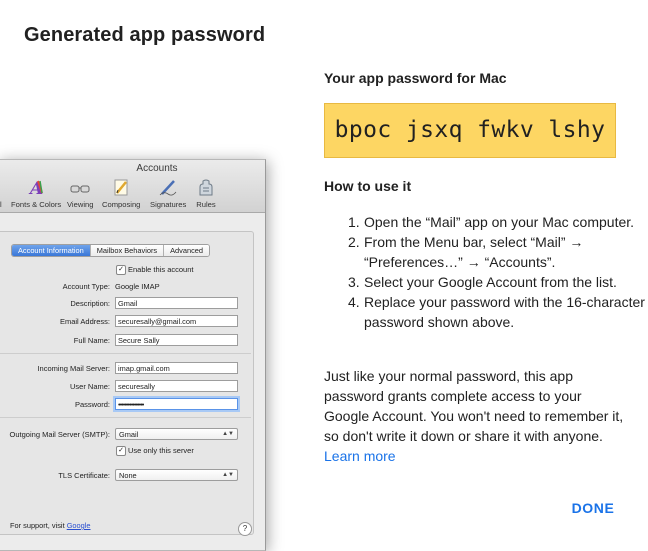 This screenshot has width=648, height=551. I want to click on app-password-box: bpoc jsxq fwkv lshy, so click(470, 130).